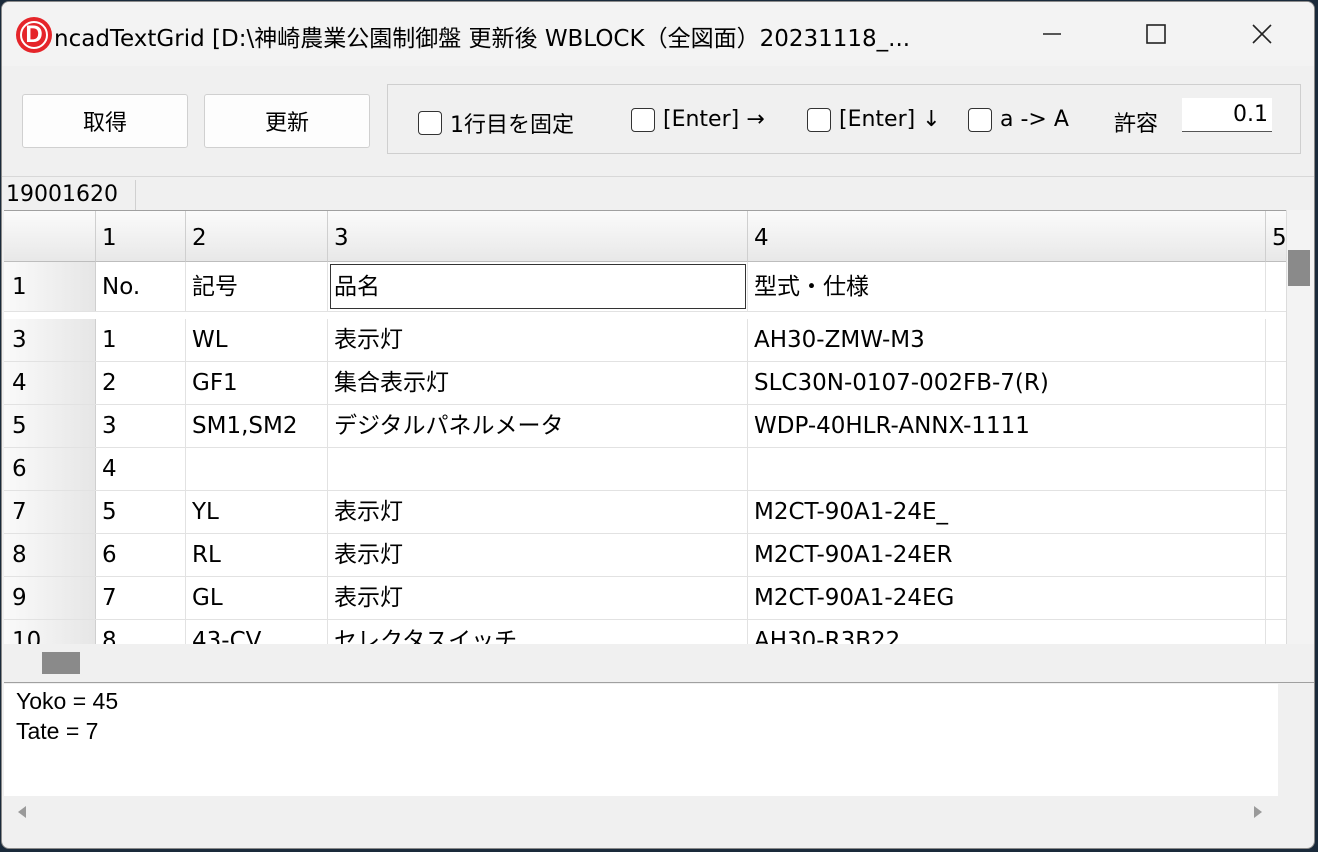 The height and width of the screenshot is (852, 1318). Describe the element at coordinates (70, 195) in the screenshot. I see `cell-ref-field: 19001620` at that location.